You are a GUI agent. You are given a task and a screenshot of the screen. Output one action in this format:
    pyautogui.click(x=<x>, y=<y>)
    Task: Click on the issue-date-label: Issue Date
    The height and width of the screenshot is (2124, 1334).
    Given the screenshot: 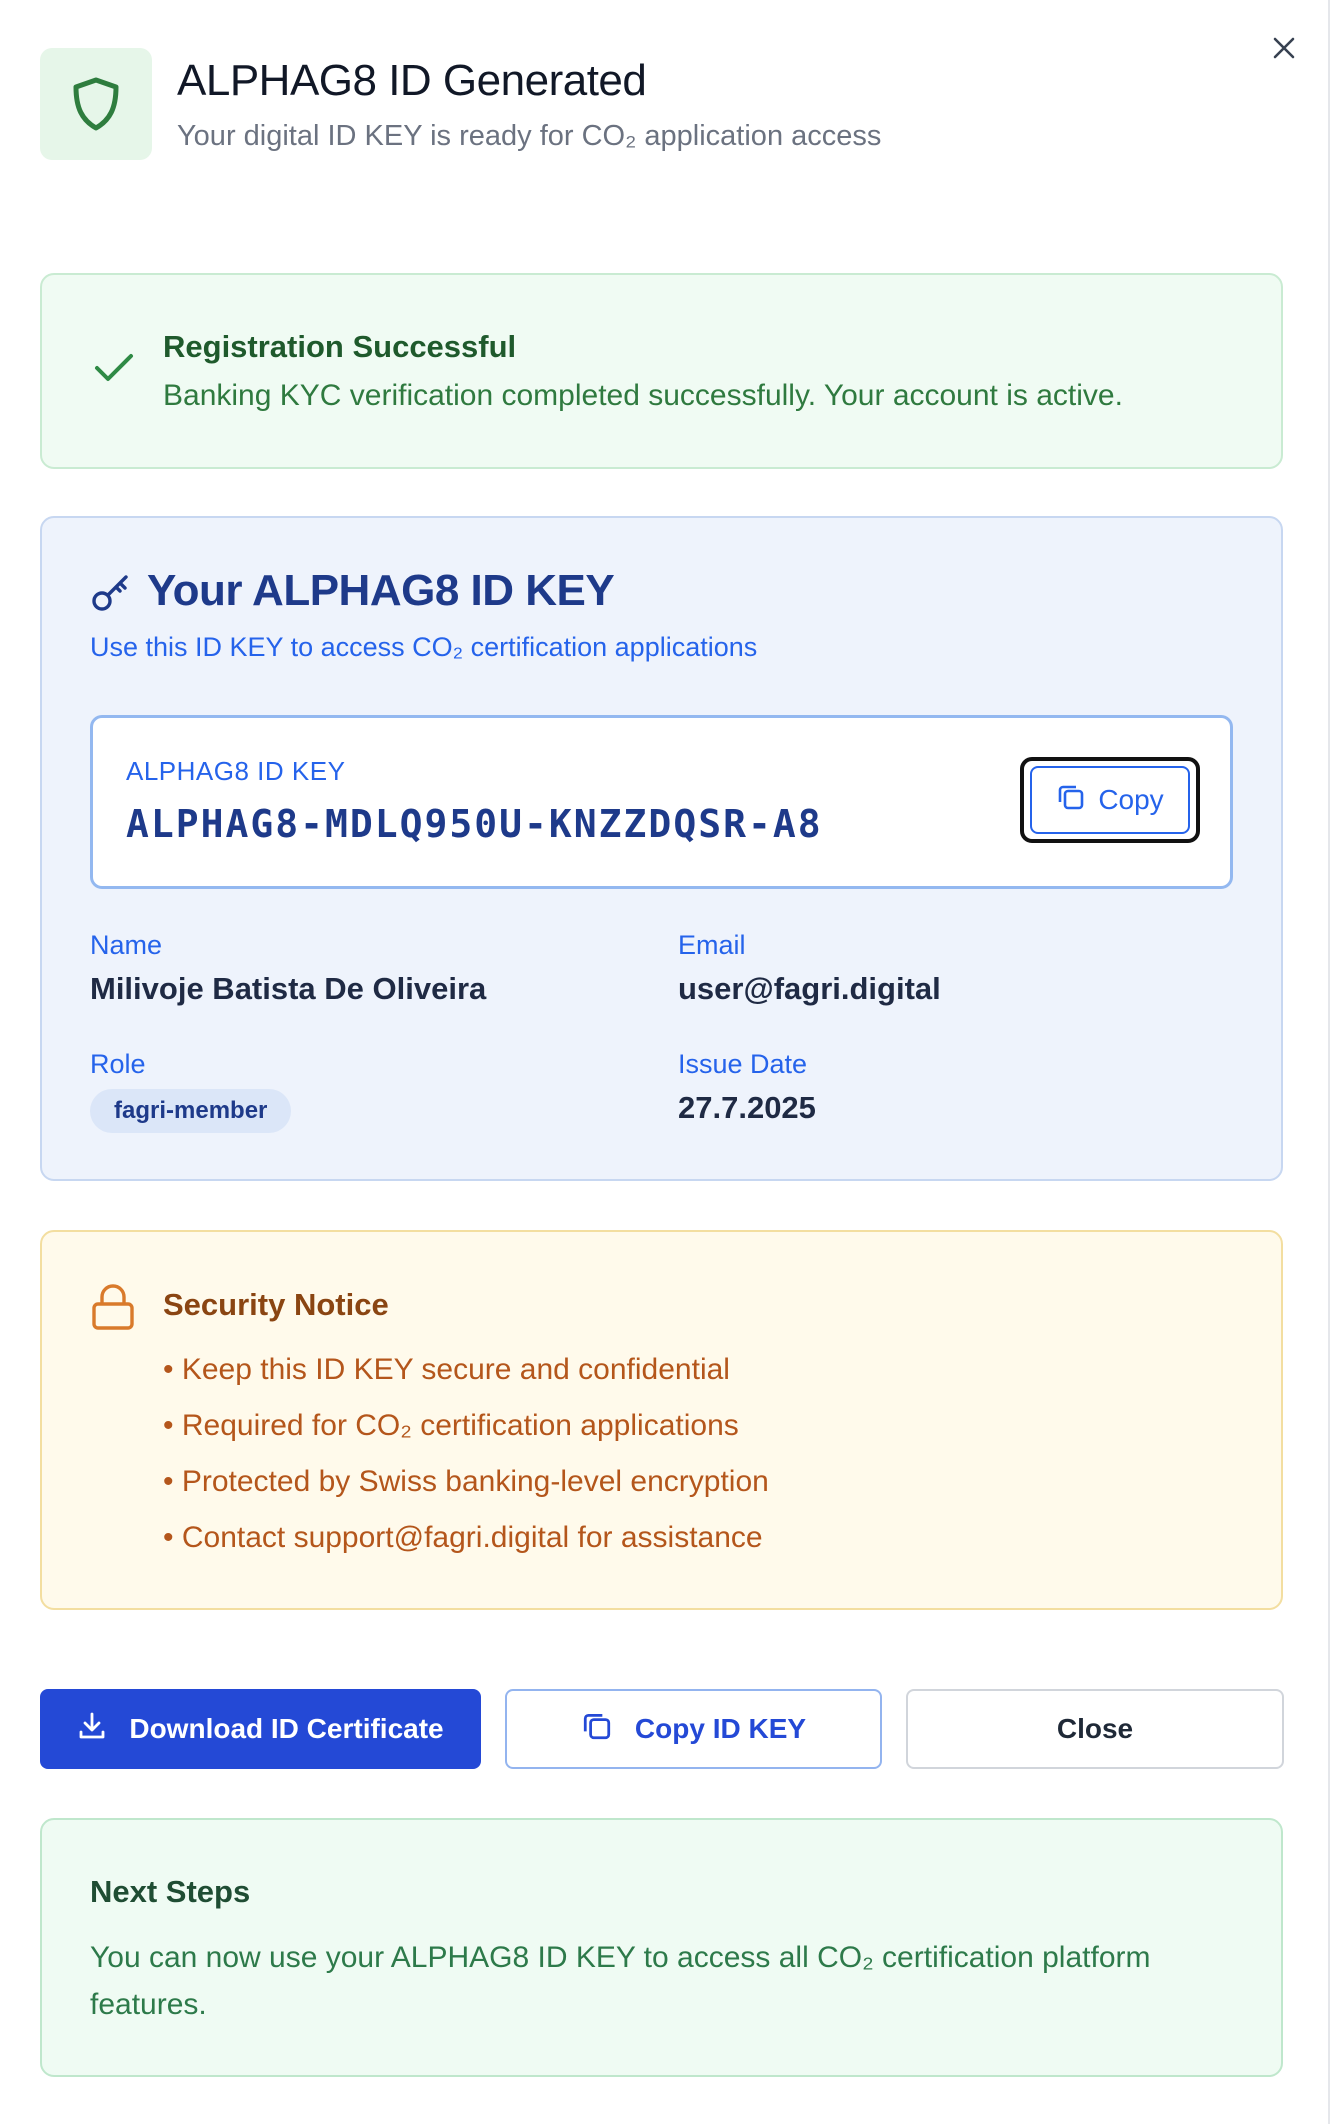 What is the action you would take?
    pyautogui.click(x=743, y=1064)
    